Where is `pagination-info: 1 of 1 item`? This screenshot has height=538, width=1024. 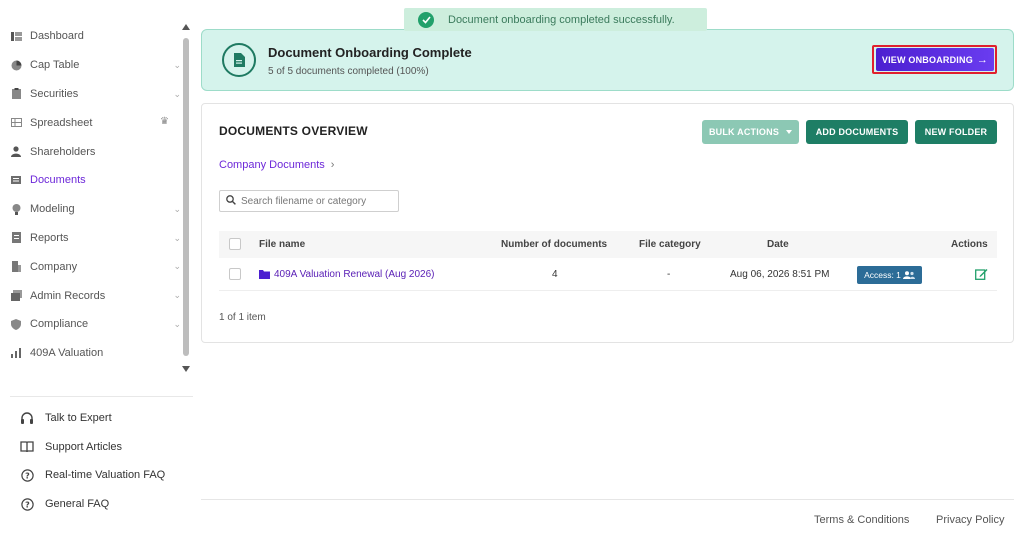
pagination-info: 1 of 1 item is located at coordinates (242, 317).